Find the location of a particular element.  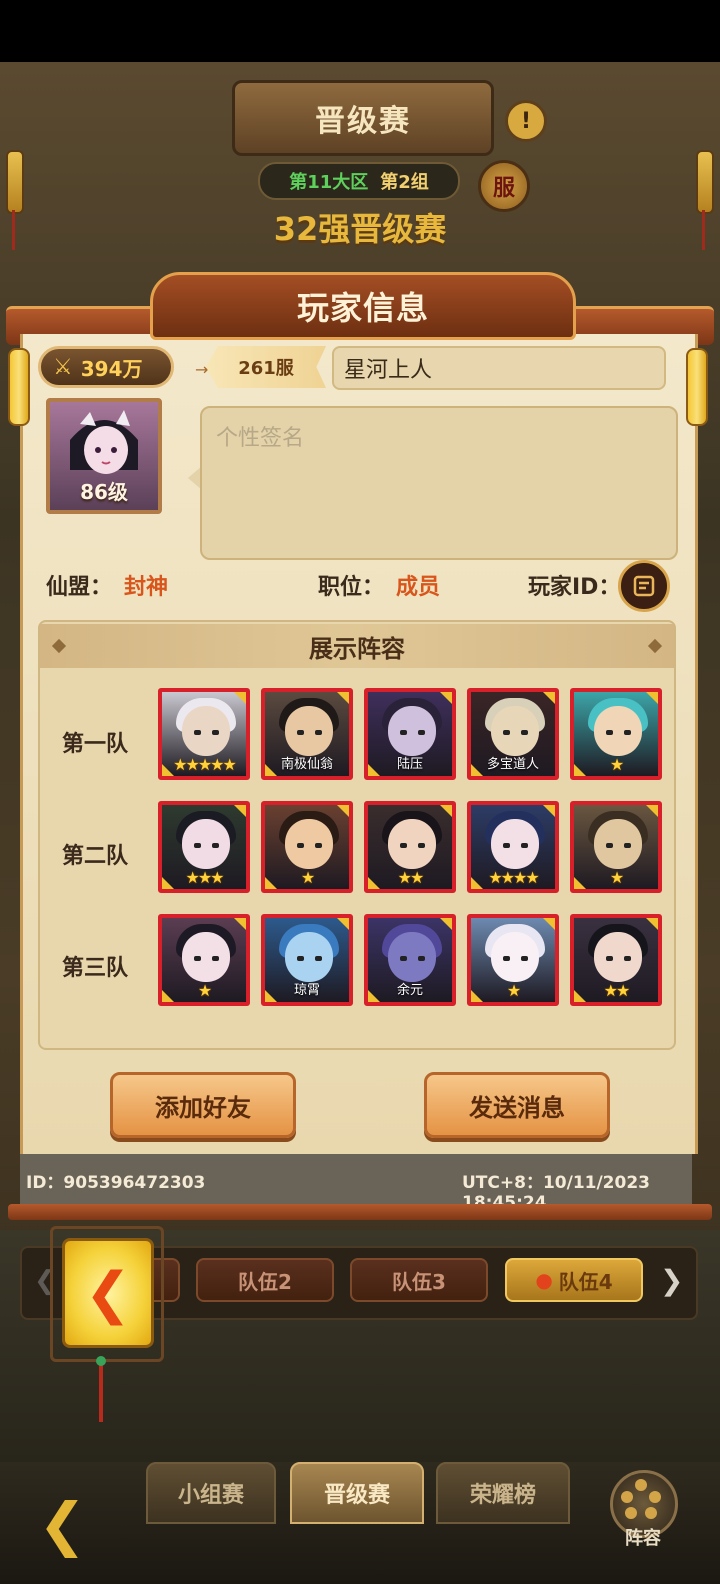

hero-name: 琼霄 is located at coordinates (306, 990).